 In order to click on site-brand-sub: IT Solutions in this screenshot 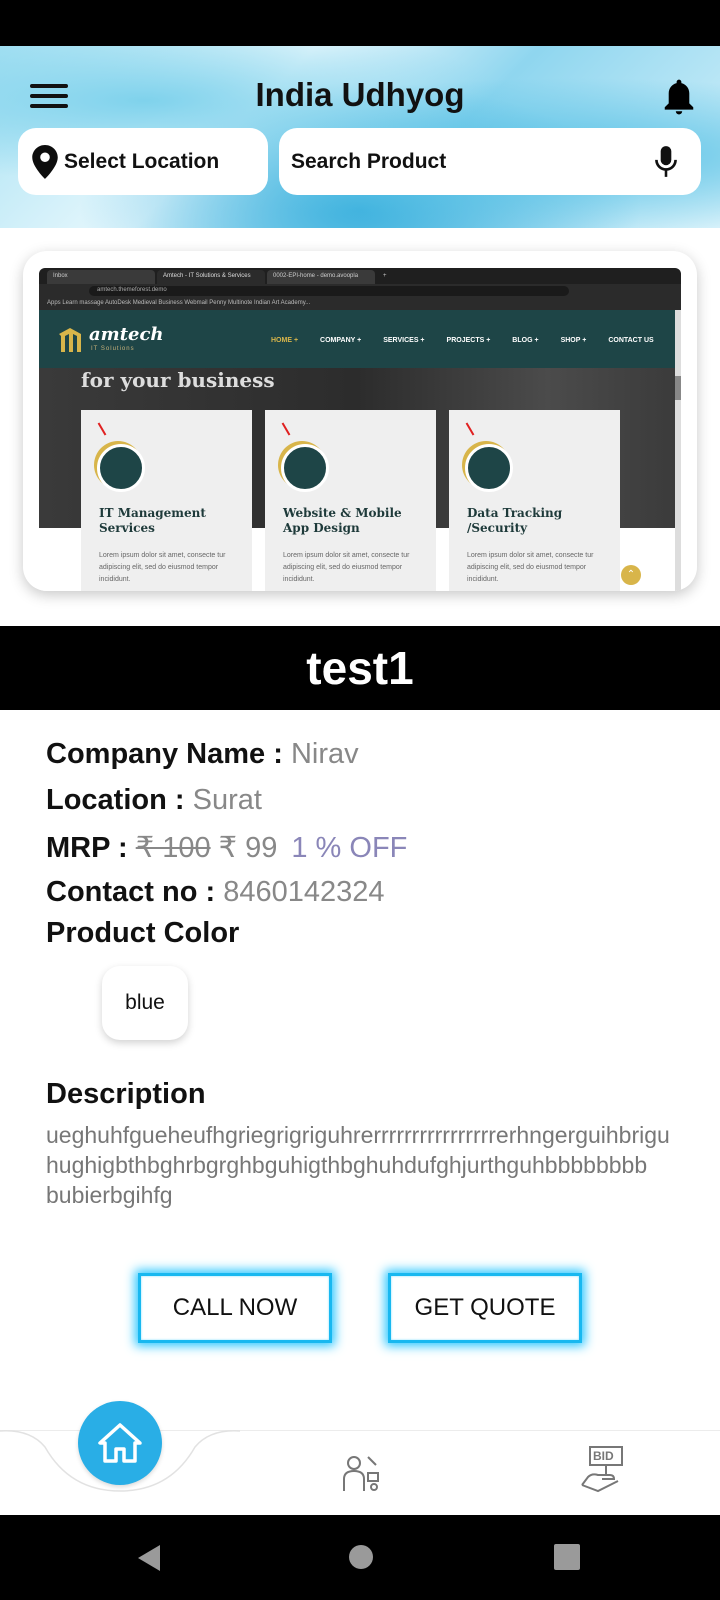, I will do `click(113, 349)`.